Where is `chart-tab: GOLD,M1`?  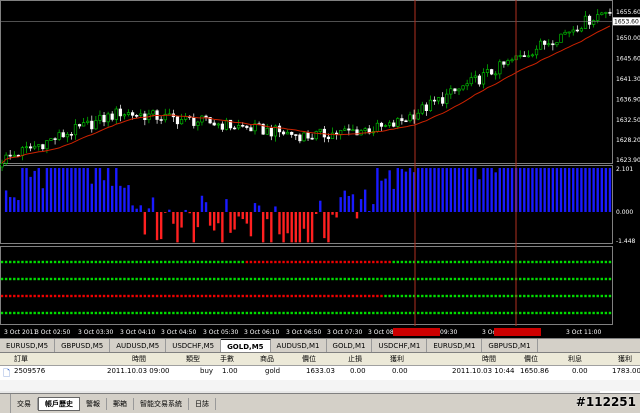 chart-tab: GOLD,M1 is located at coordinates (350, 345).